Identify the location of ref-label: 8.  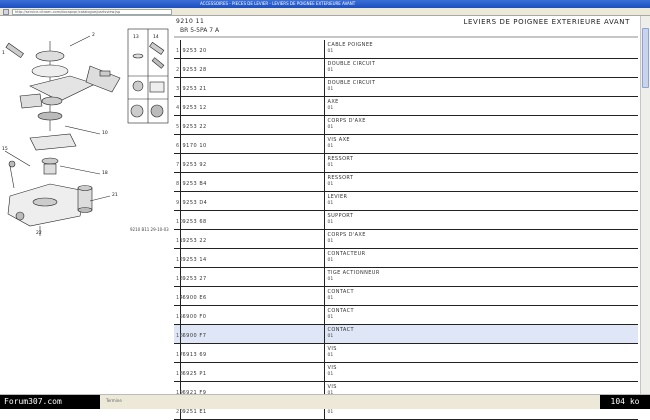
(178, 184).